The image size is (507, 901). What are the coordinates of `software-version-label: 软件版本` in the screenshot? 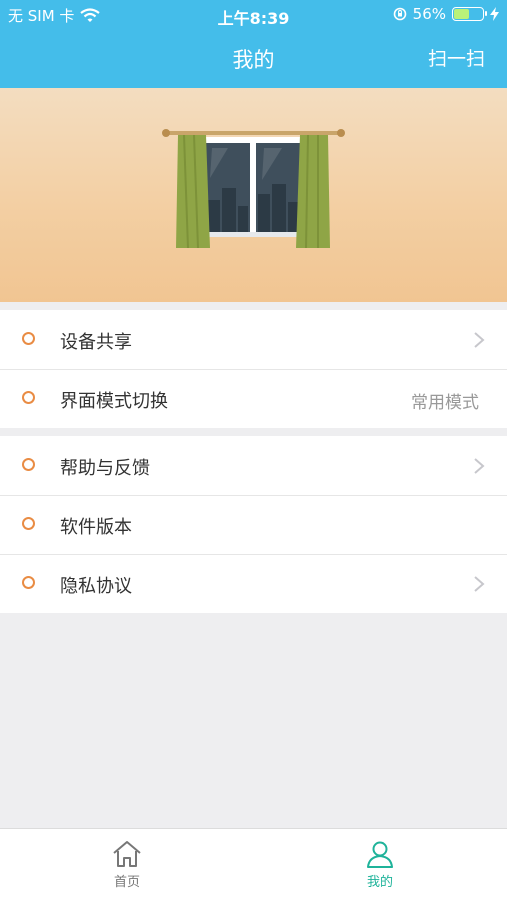 It's located at (96, 527).